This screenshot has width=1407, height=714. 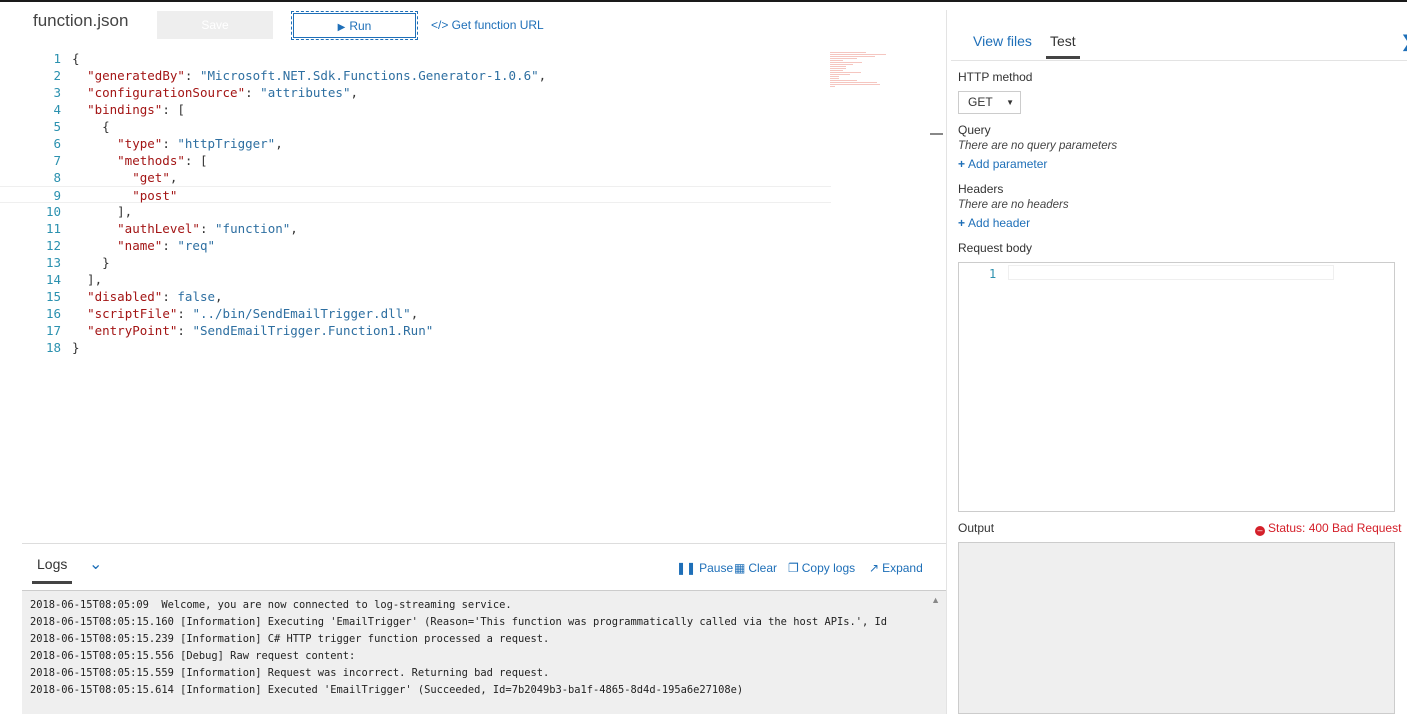 I want to click on request-body-label: Request body, so click(x=995, y=248).